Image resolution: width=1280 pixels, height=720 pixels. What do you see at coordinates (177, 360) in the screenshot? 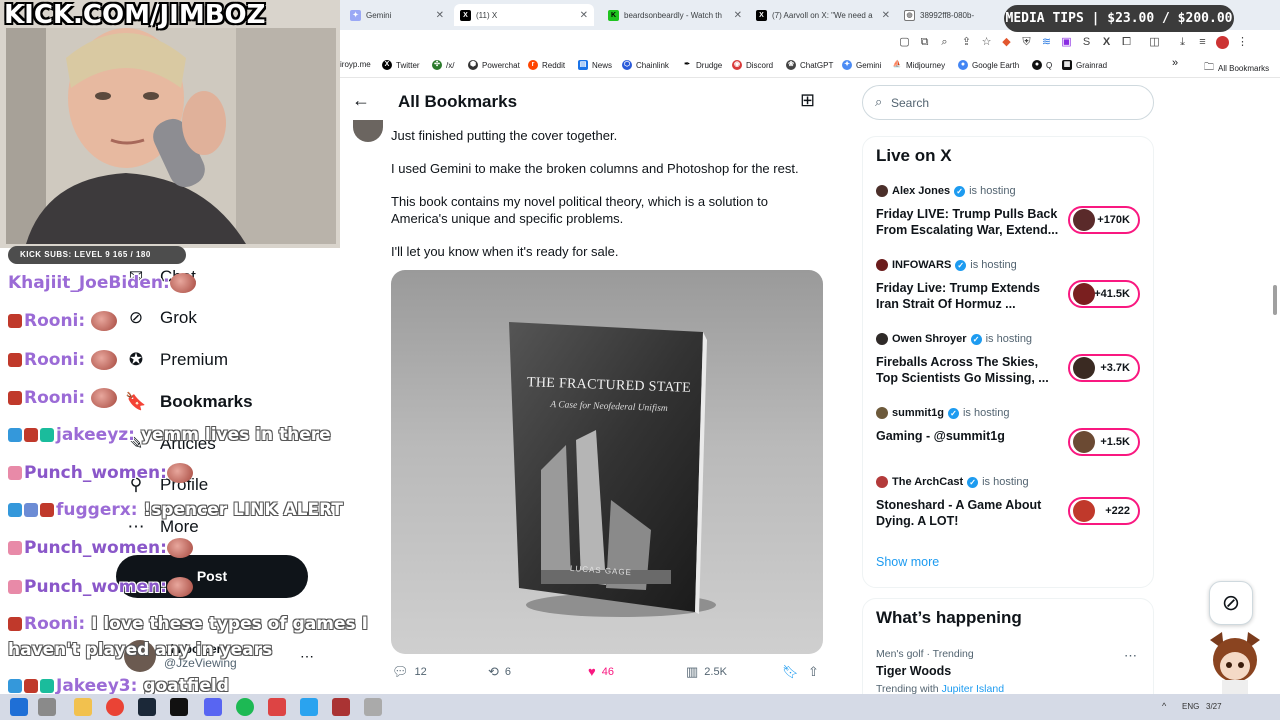
I see `nav-premium: ✪ Premium` at bounding box center [177, 360].